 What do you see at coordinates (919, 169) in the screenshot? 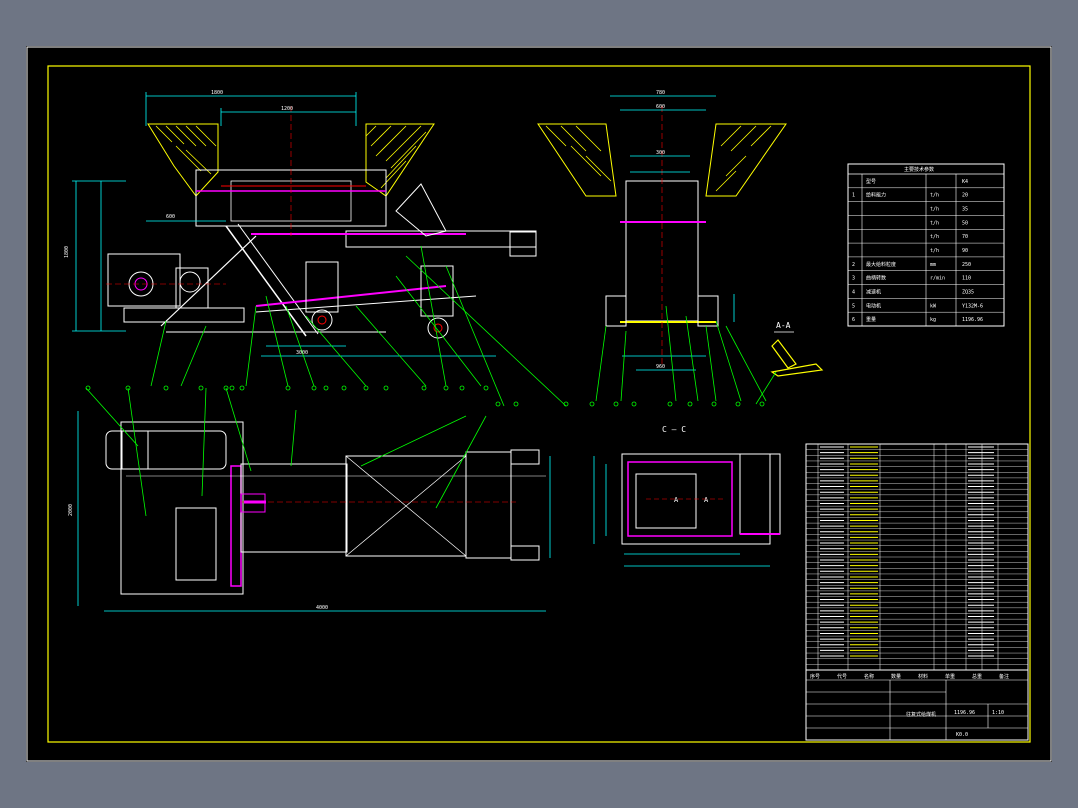
I see `tech-table-title: 主要技术参数` at bounding box center [919, 169].